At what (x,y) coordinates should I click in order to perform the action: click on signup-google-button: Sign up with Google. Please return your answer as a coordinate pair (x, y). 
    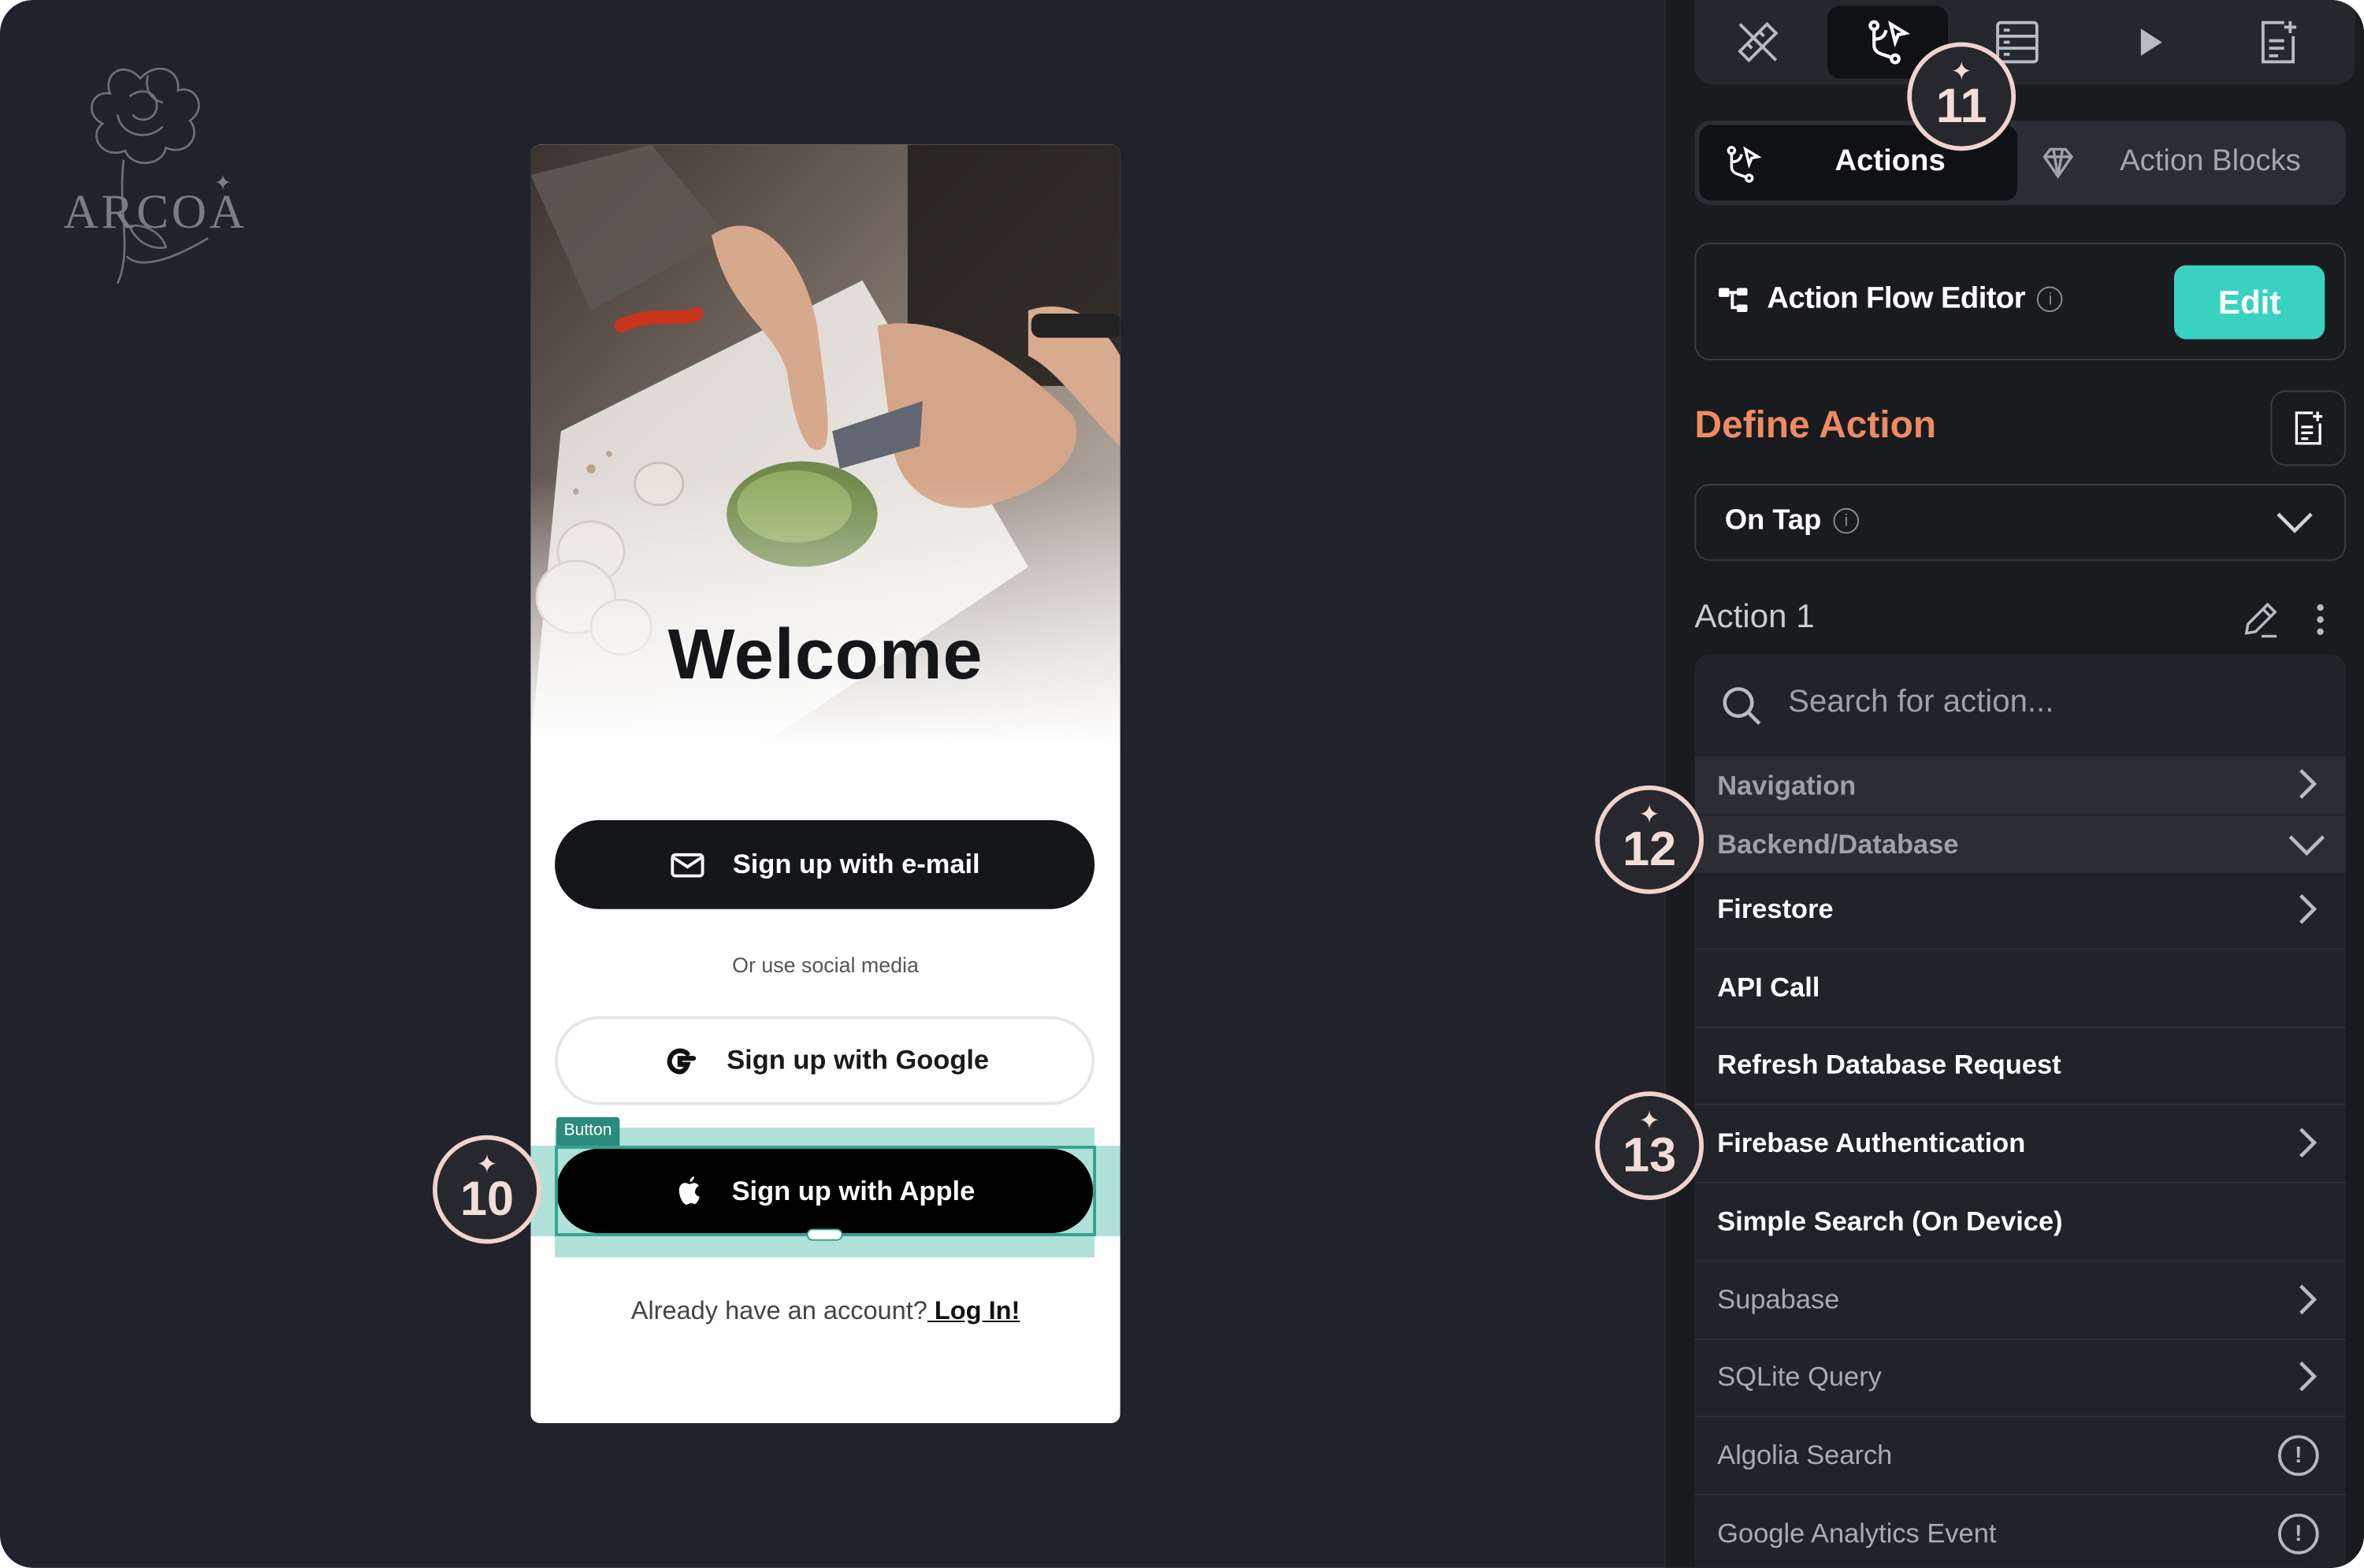
    Looking at the image, I should click on (825, 1060).